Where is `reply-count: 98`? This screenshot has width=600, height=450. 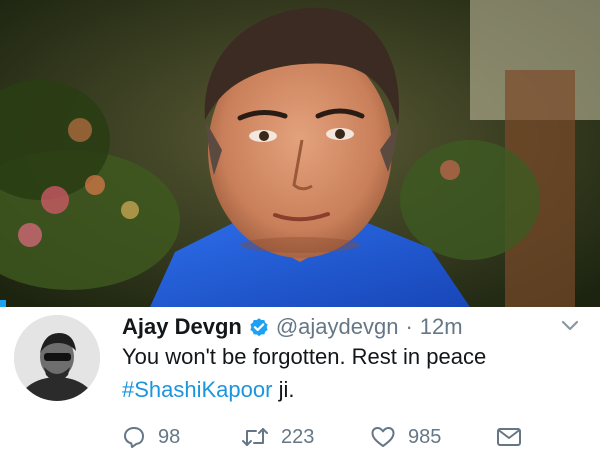
reply-count: 98 is located at coordinates (169, 436).